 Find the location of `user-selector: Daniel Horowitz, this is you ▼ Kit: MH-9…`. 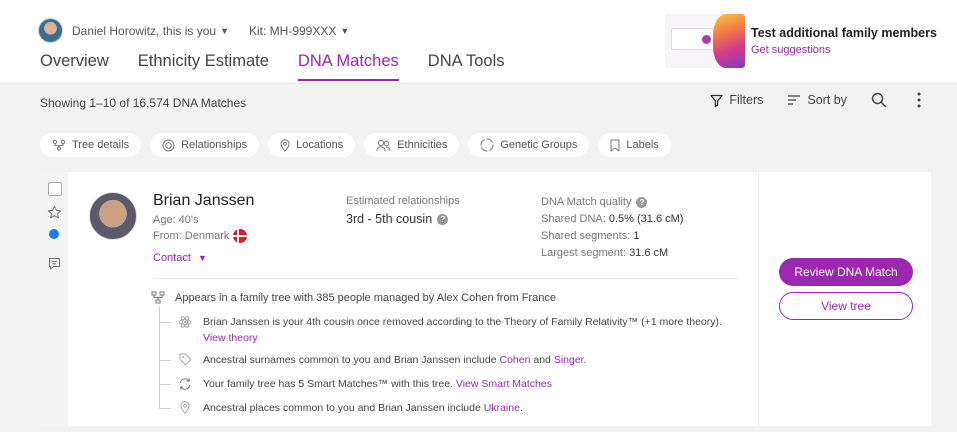

user-selector: Daniel Horowitz, this is you ▼ Kit: MH-9… is located at coordinates (193, 30).